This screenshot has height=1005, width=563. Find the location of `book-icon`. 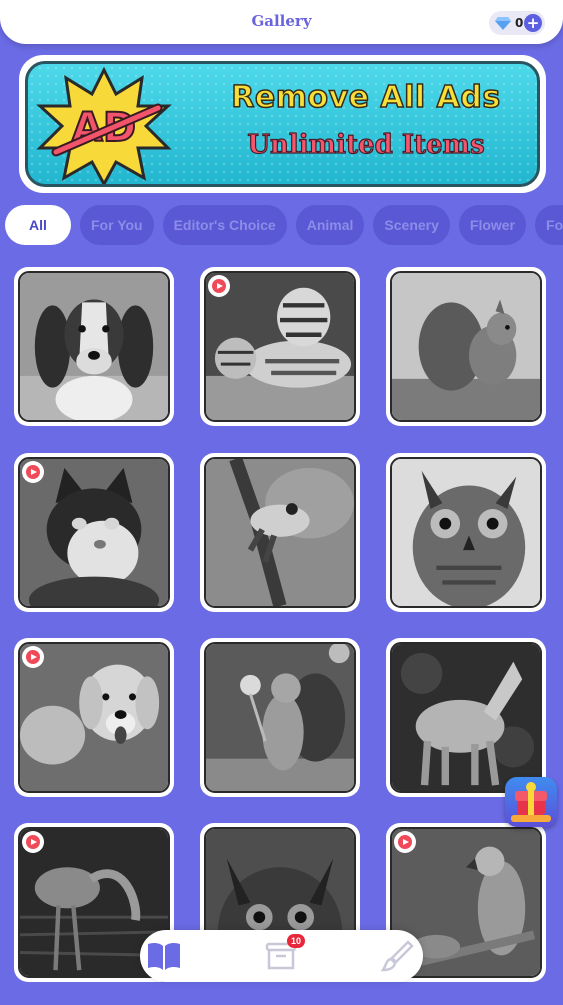

book-icon is located at coordinates (164, 956).